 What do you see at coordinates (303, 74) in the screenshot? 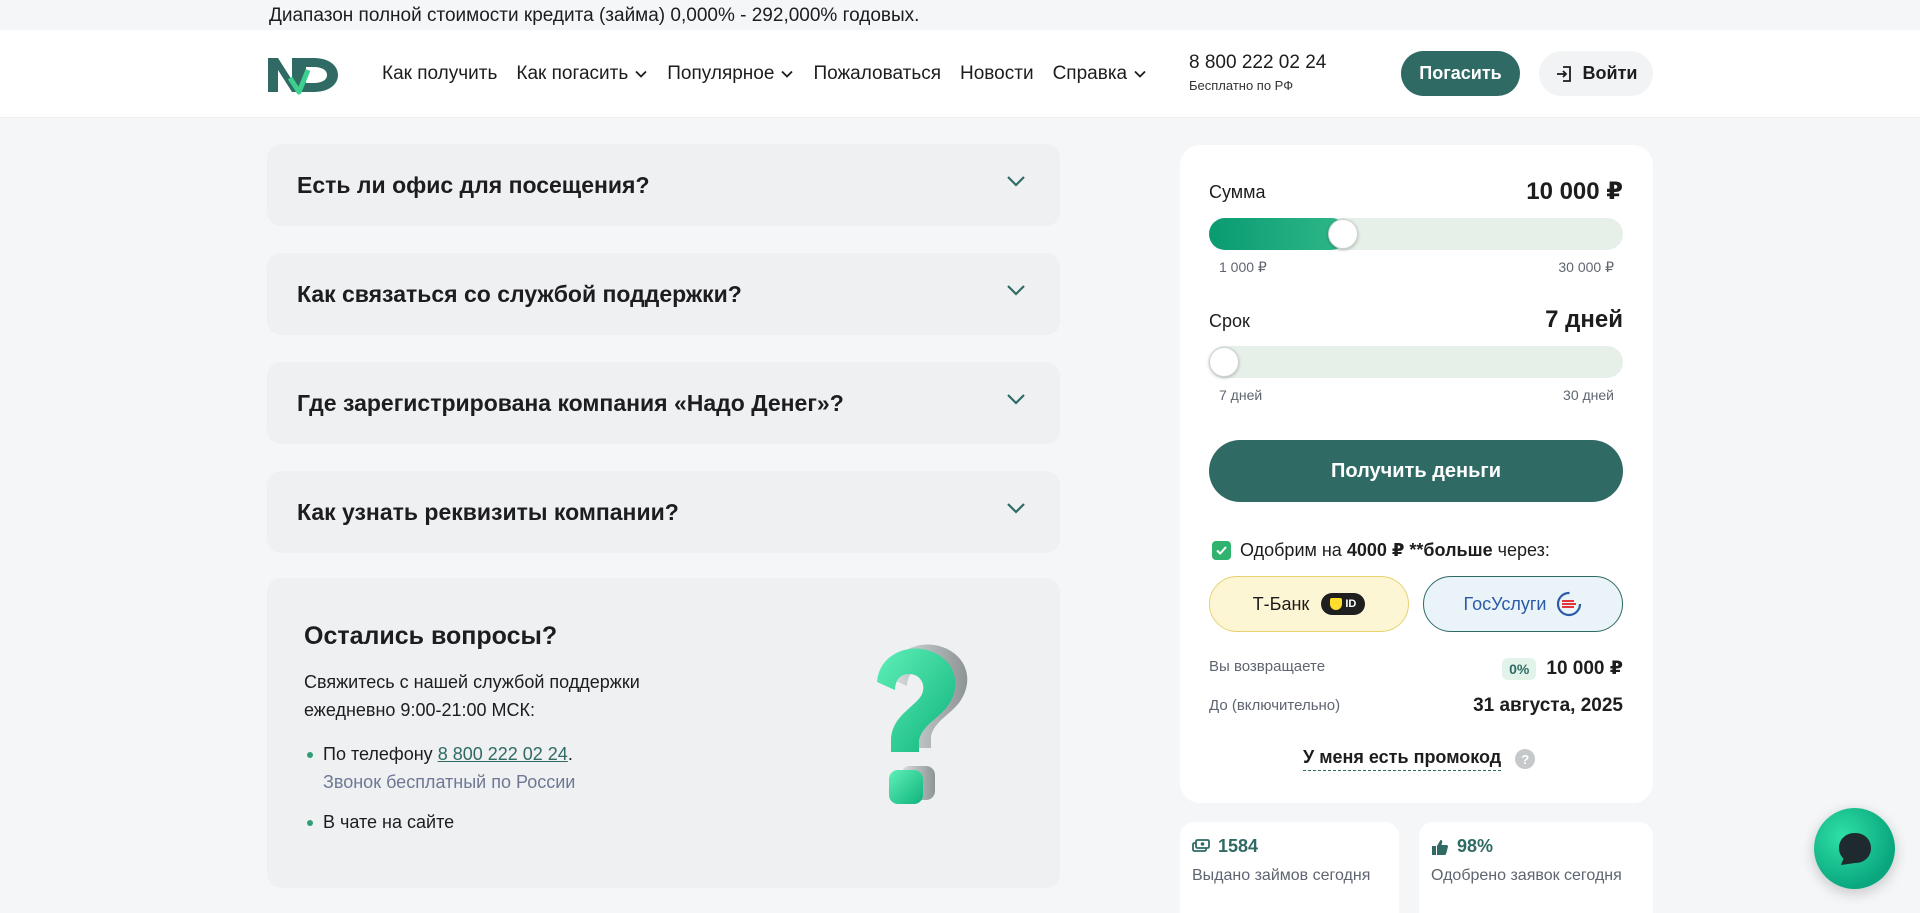
I see `logo` at bounding box center [303, 74].